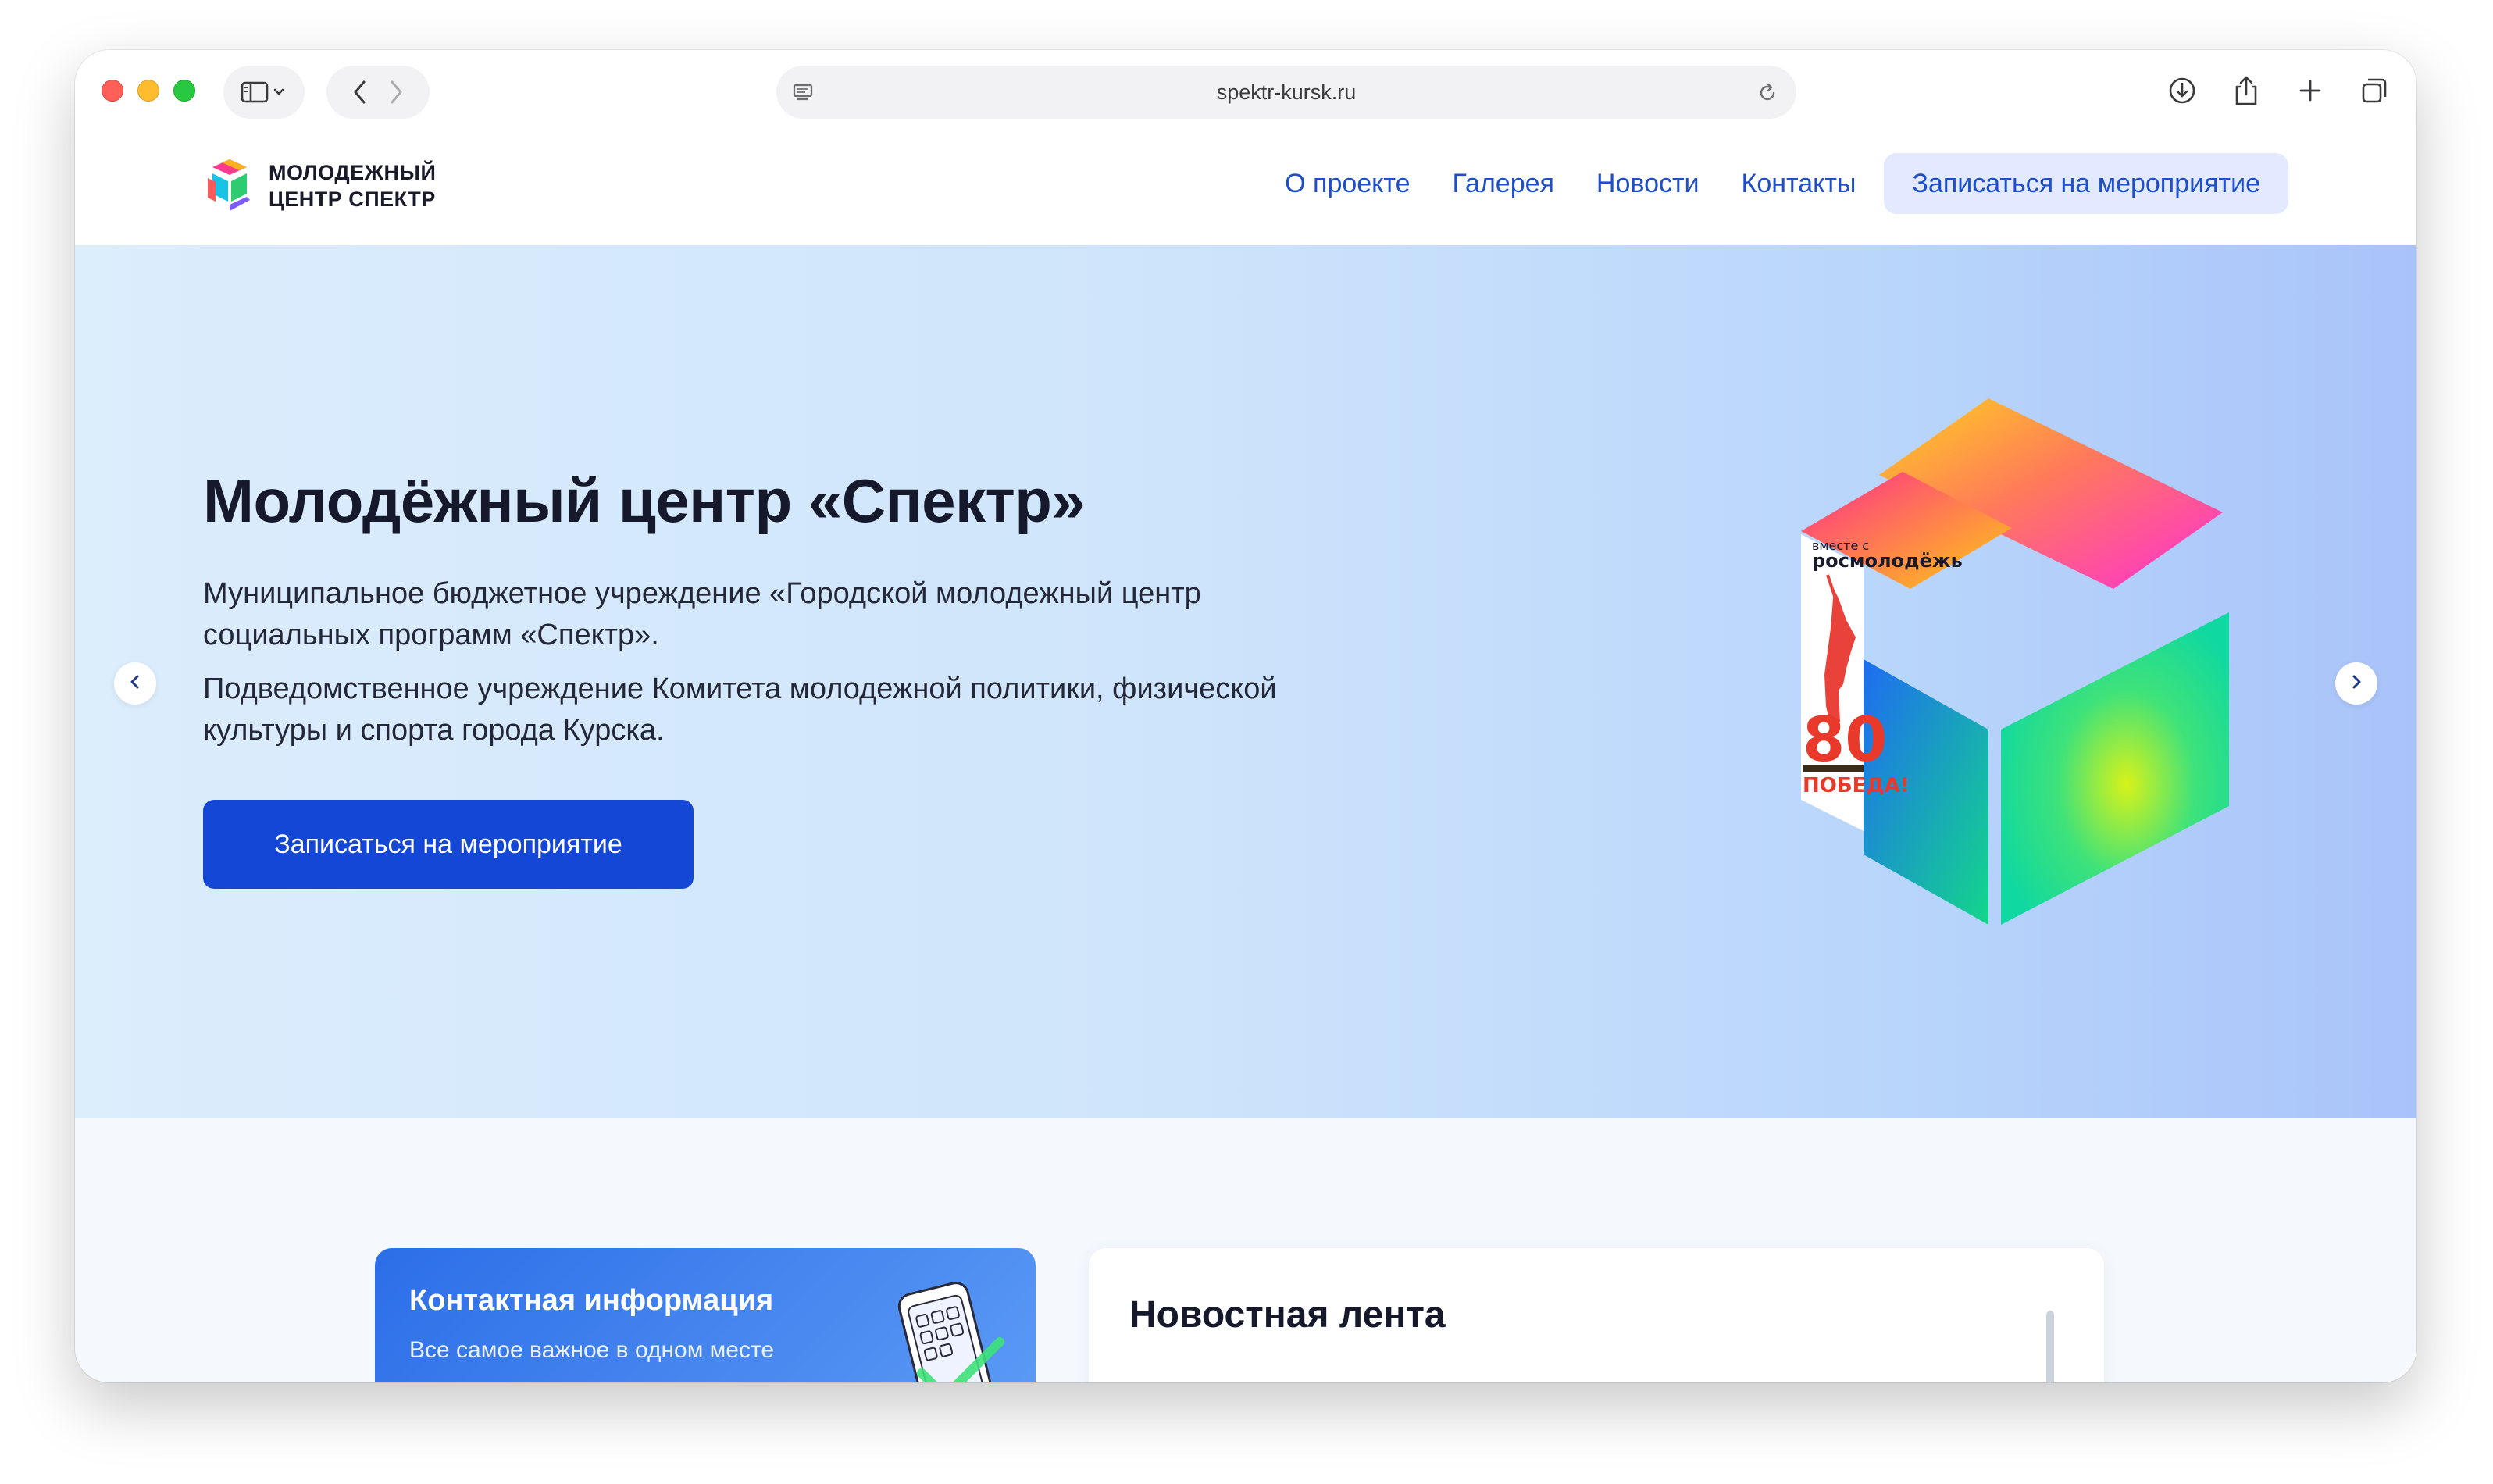 The image size is (2493, 1484). I want to click on art-badge-line2: росмолодёжь, so click(1887, 561).